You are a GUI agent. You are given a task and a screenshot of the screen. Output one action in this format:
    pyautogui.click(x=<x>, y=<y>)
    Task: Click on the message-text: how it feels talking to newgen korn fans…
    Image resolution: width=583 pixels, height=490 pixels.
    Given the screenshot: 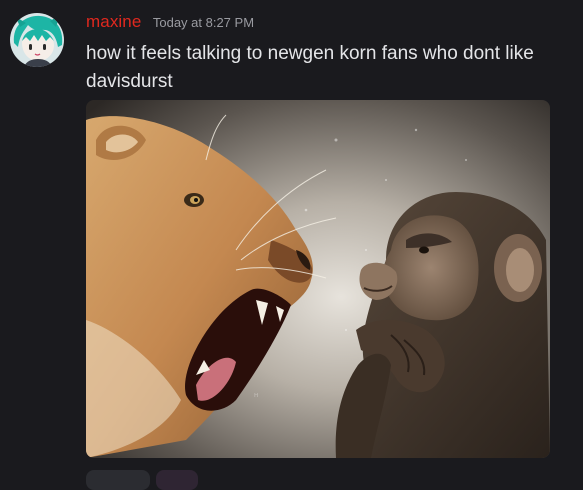 What is the action you would take?
    pyautogui.click(x=310, y=67)
    